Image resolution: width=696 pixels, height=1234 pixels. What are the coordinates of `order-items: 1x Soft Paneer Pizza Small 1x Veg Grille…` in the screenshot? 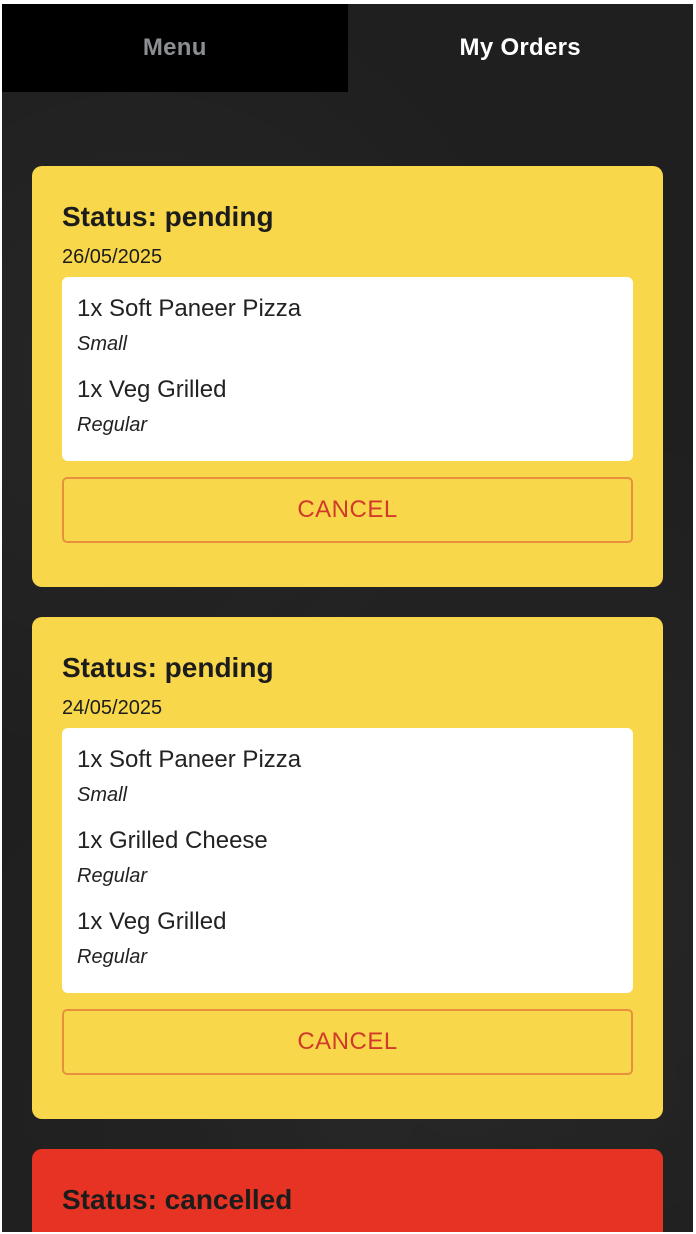 It's located at (347, 369).